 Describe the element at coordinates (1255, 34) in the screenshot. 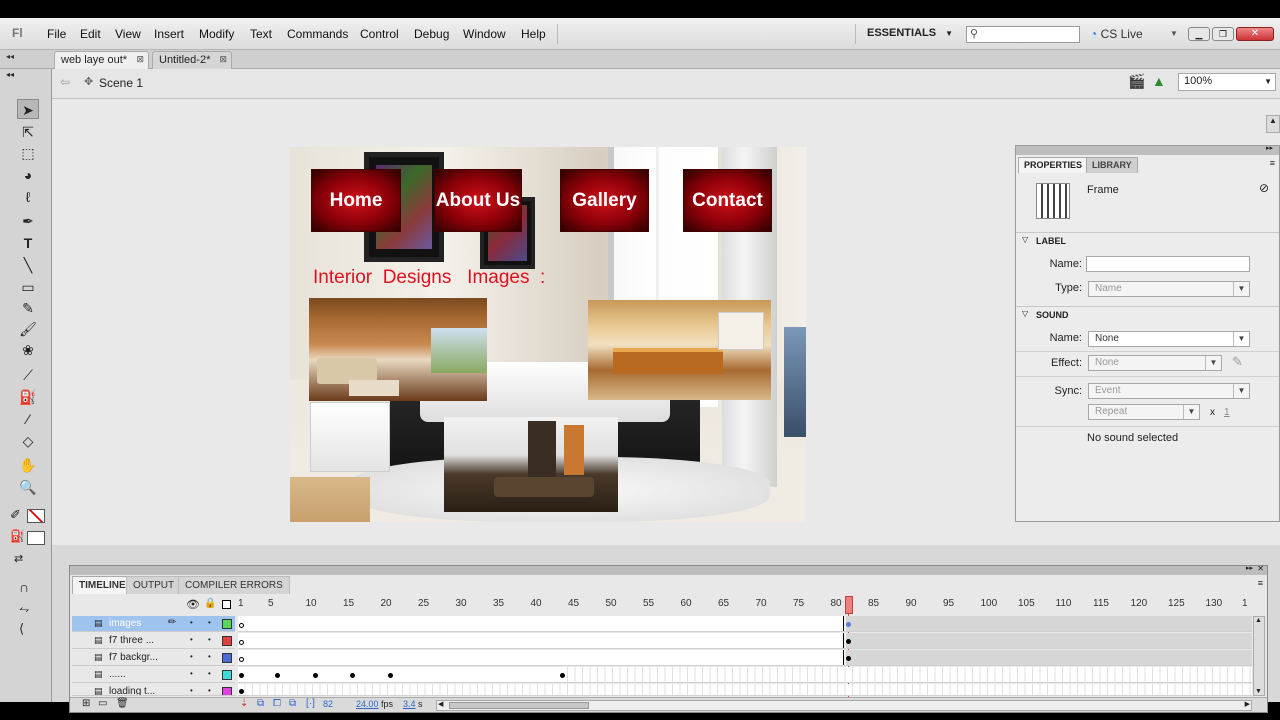

I see `close-button: ✕` at that location.